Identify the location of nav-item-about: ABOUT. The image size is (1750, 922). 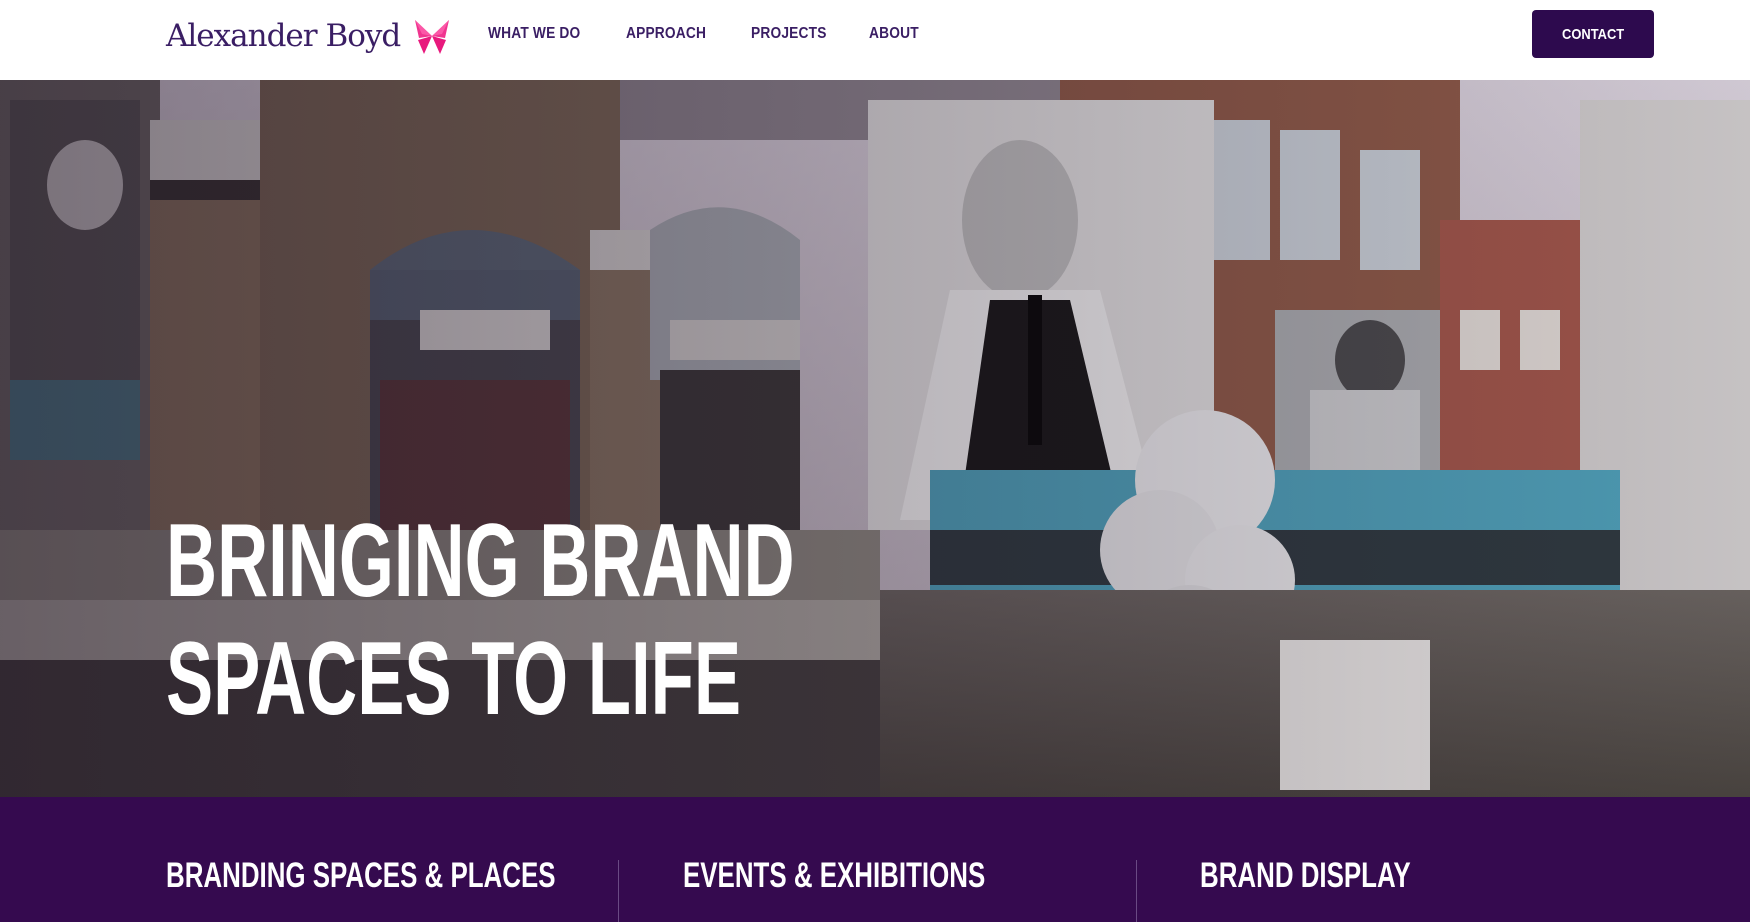
(894, 34).